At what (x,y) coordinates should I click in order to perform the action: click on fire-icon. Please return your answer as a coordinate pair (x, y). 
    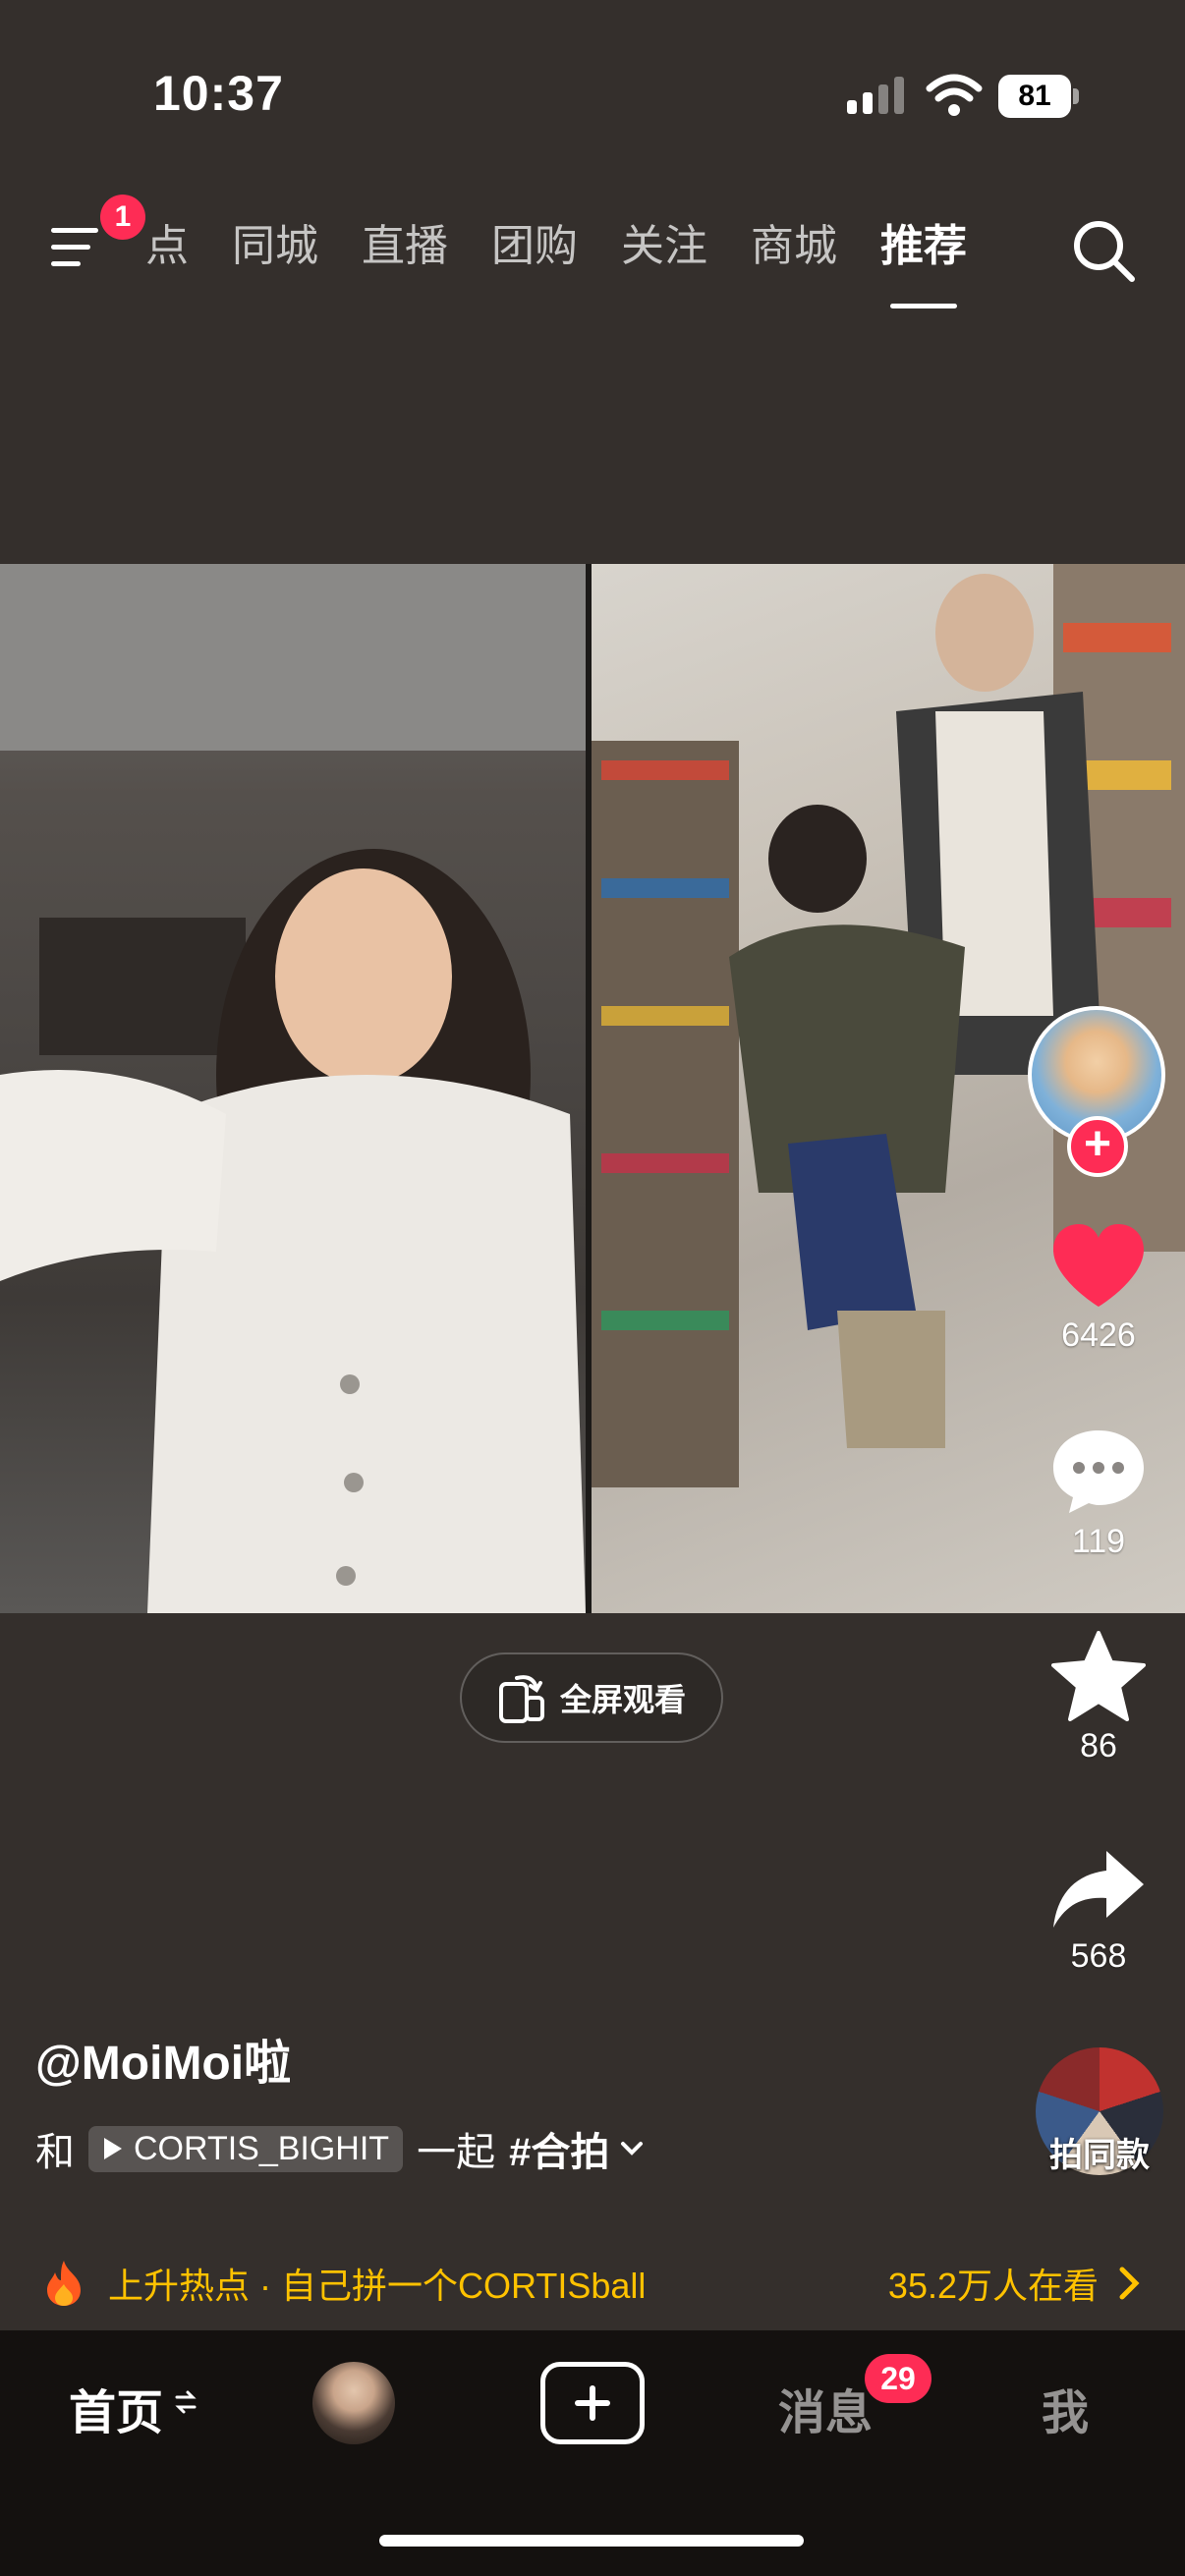
    Looking at the image, I should click on (64, 2283).